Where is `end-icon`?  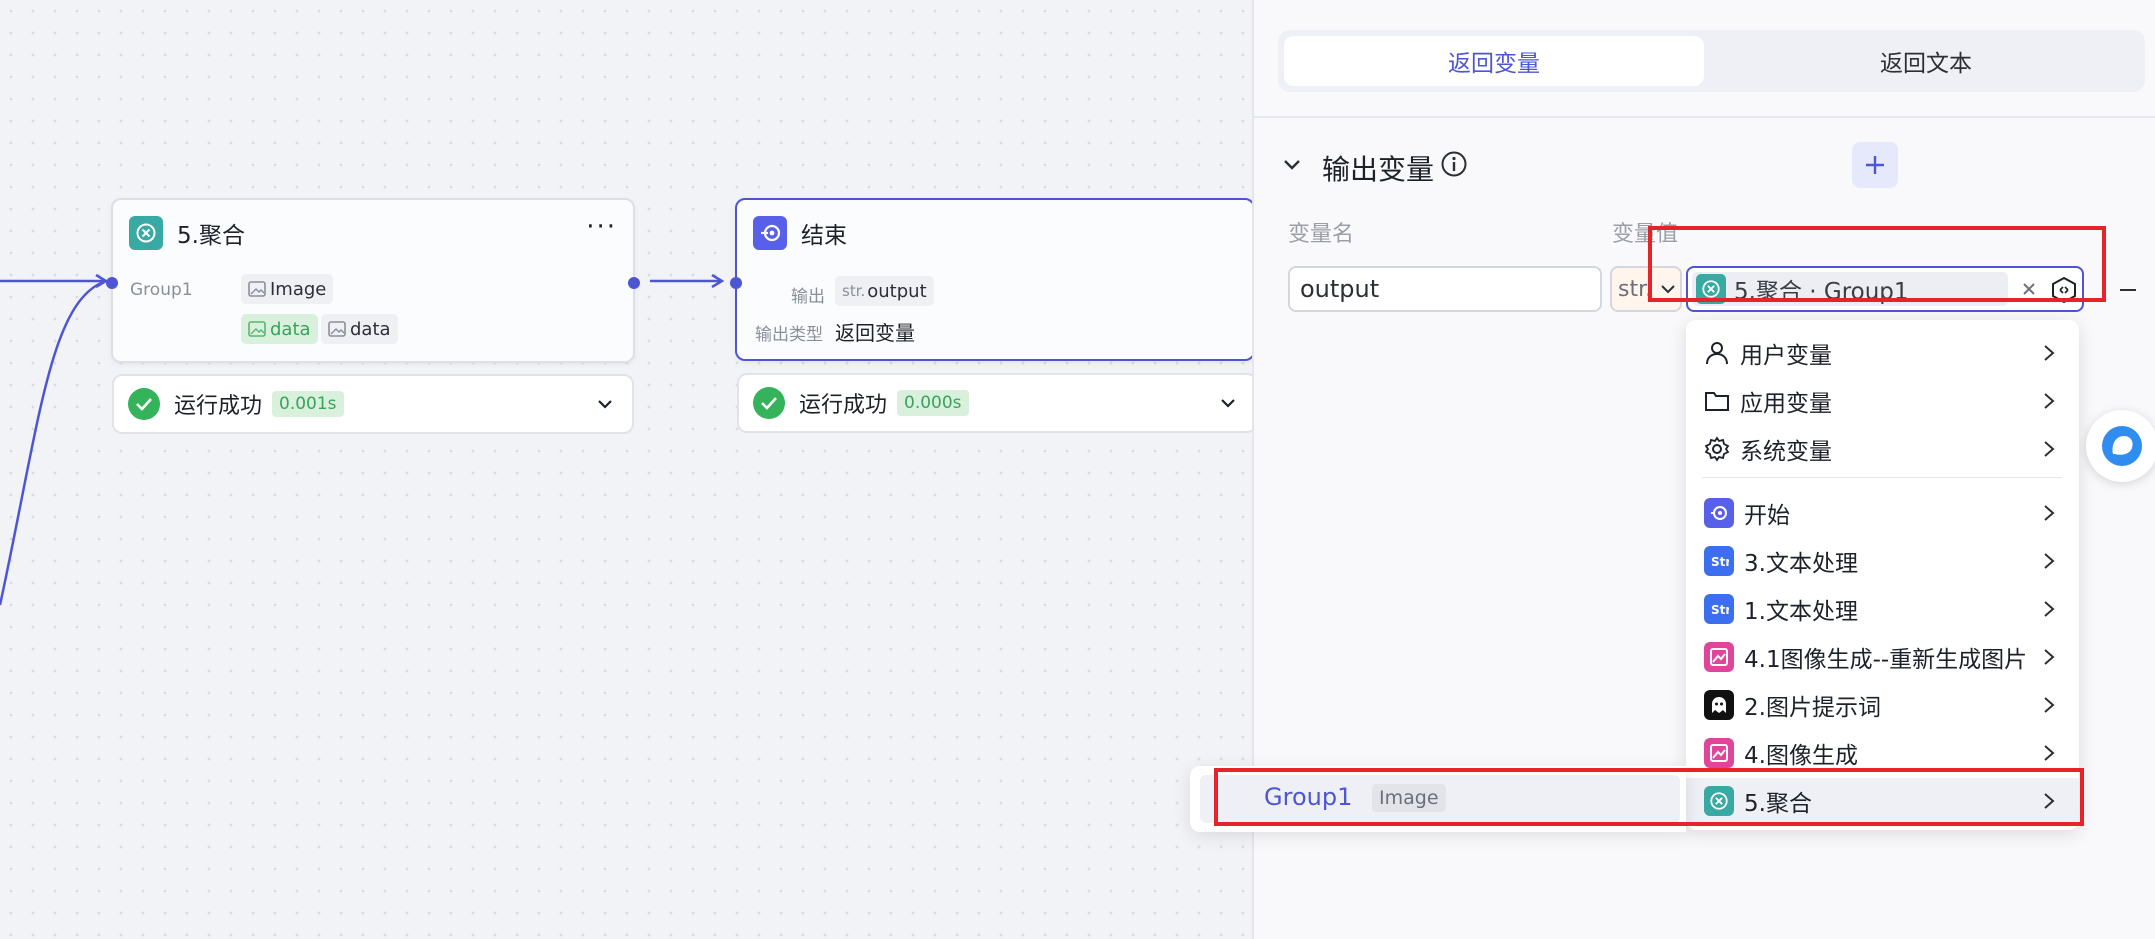
end-icon is located at coordinates (770, 233).